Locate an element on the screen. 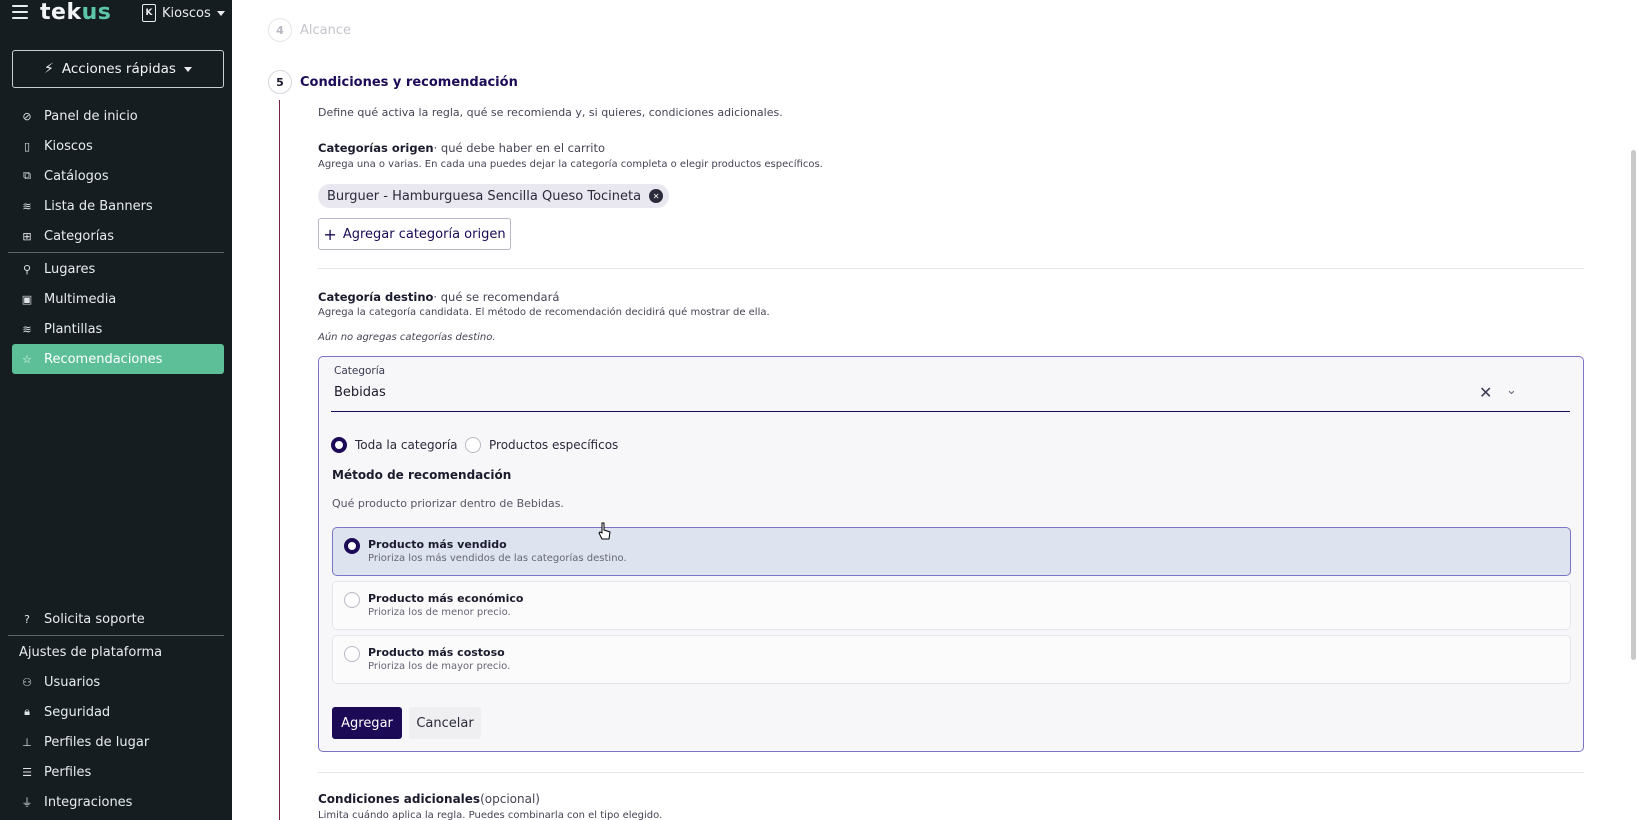 The image size is (1638, 820). add-button: Agregar is located at coordinates (367, 723).